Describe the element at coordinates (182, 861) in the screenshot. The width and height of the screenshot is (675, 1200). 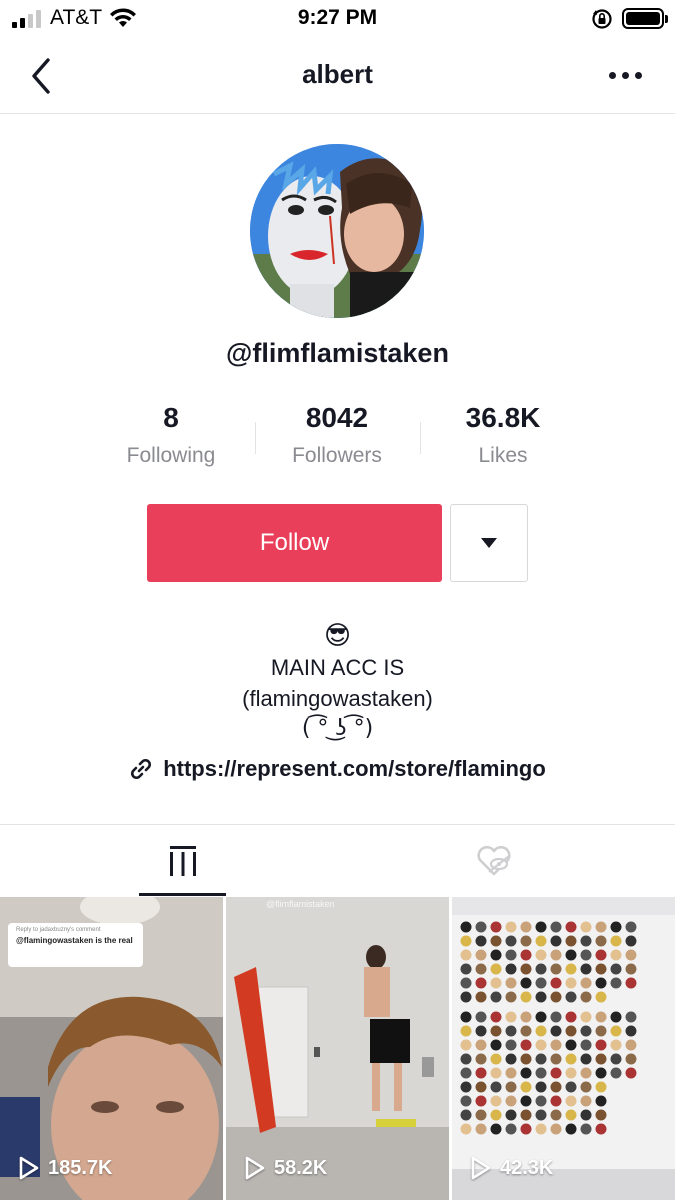
I see `tab-videos` at that location.